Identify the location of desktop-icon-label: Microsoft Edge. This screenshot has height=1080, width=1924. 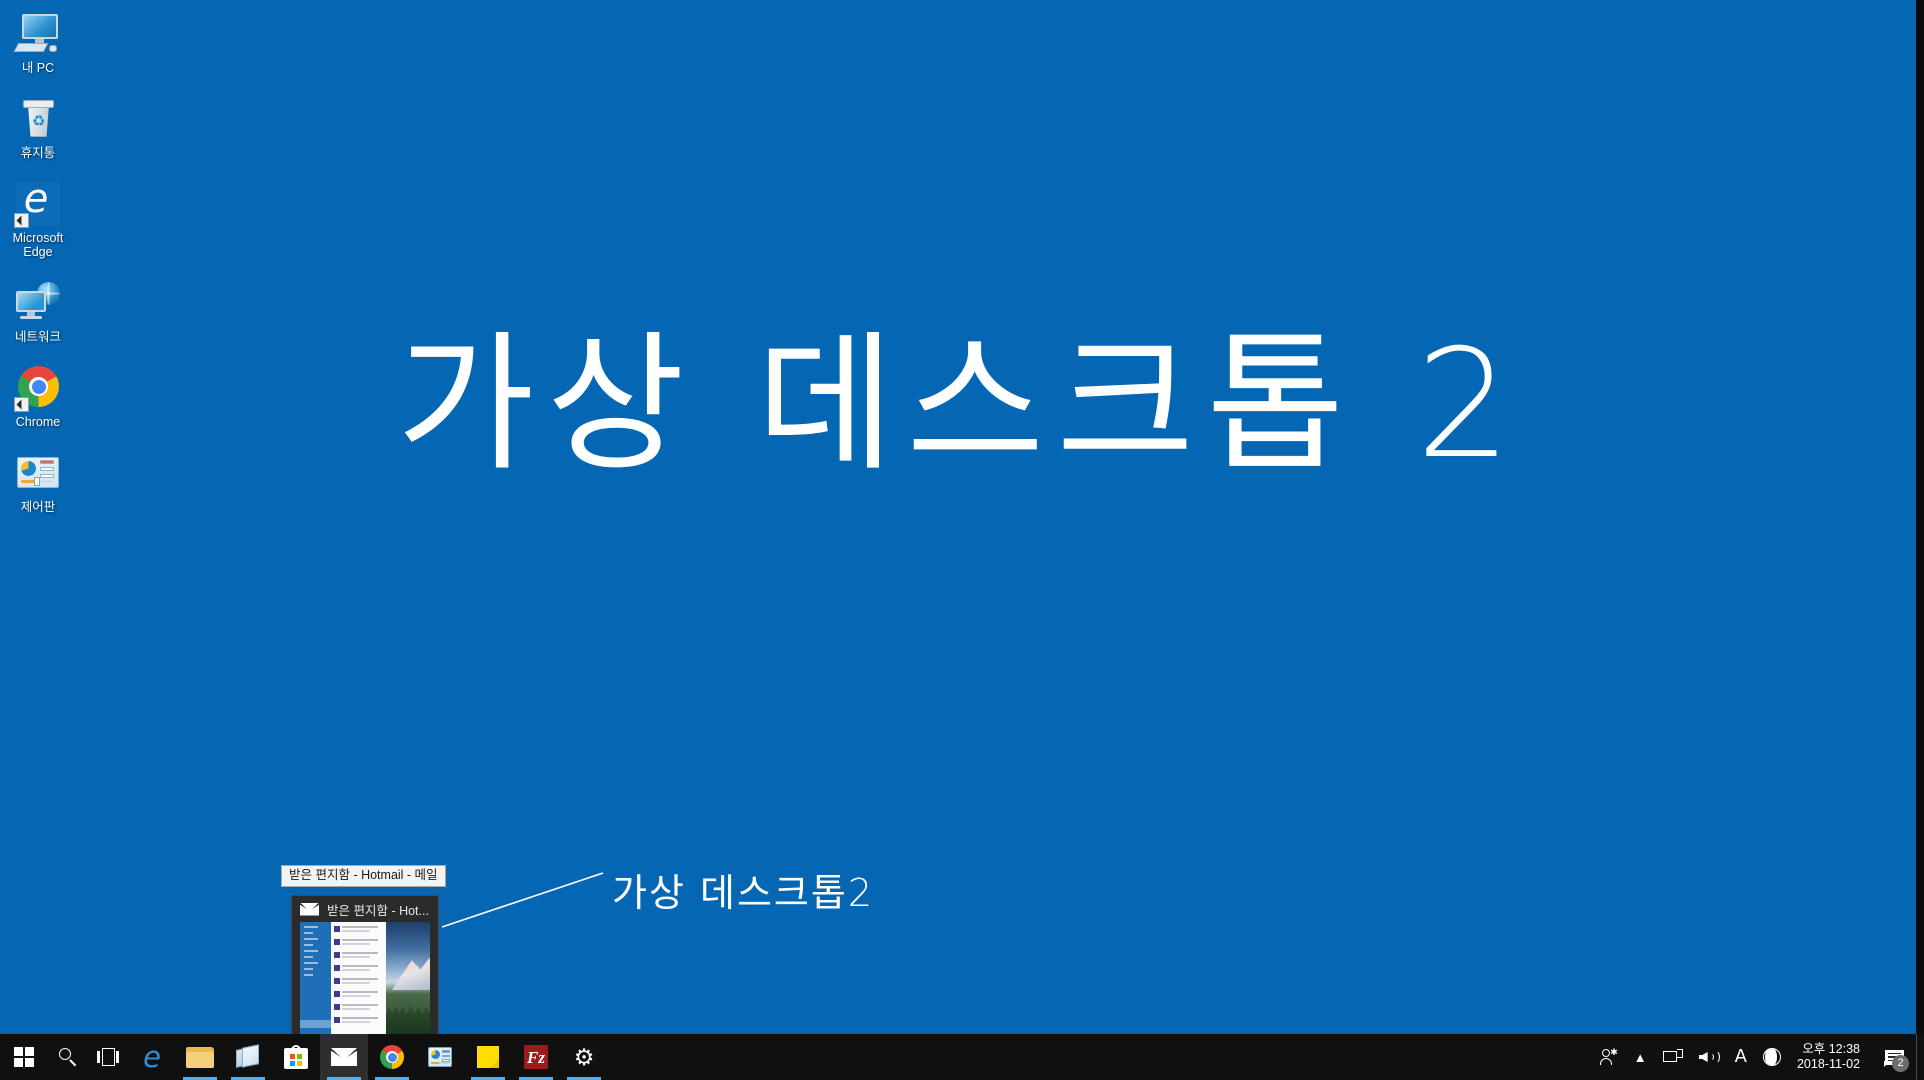
(38, 245).